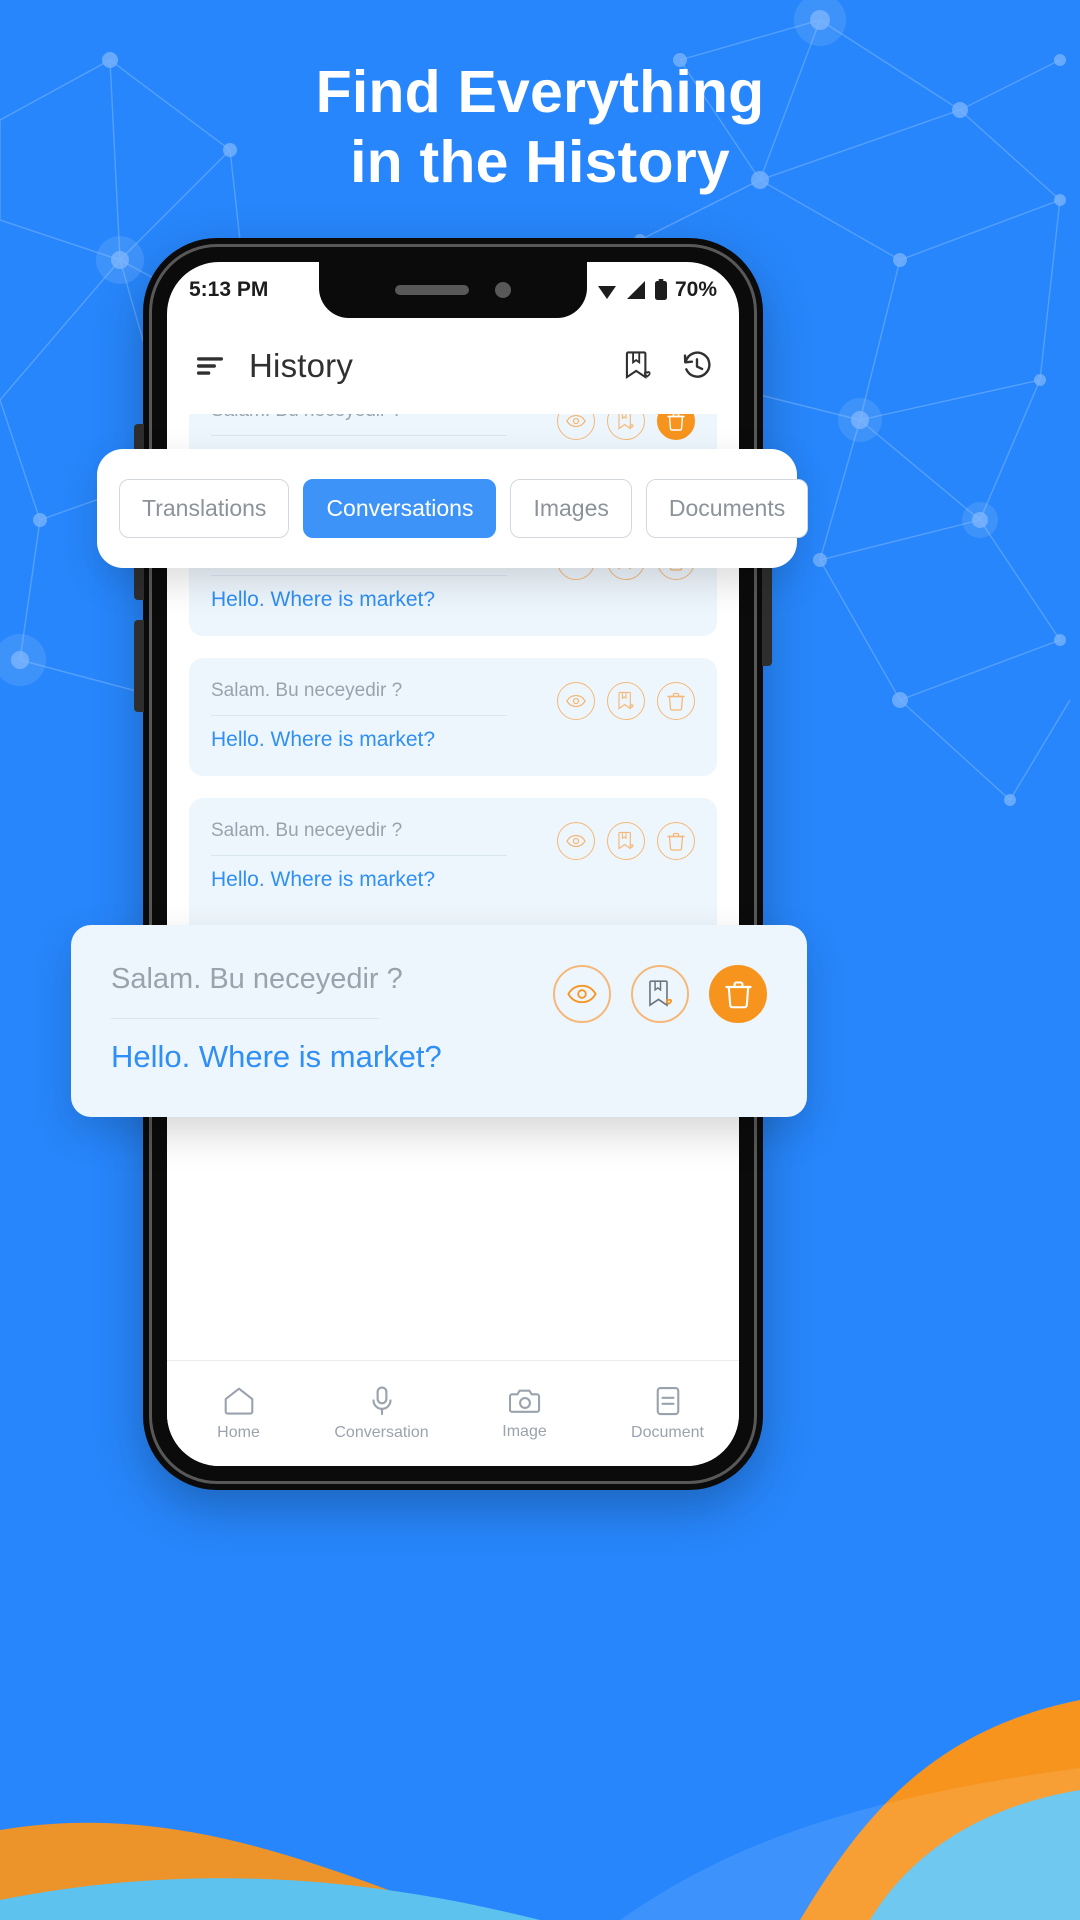 The height and width of the screenshot is (1920, 1080). I want to click on home-icon, so click(238, 1401).